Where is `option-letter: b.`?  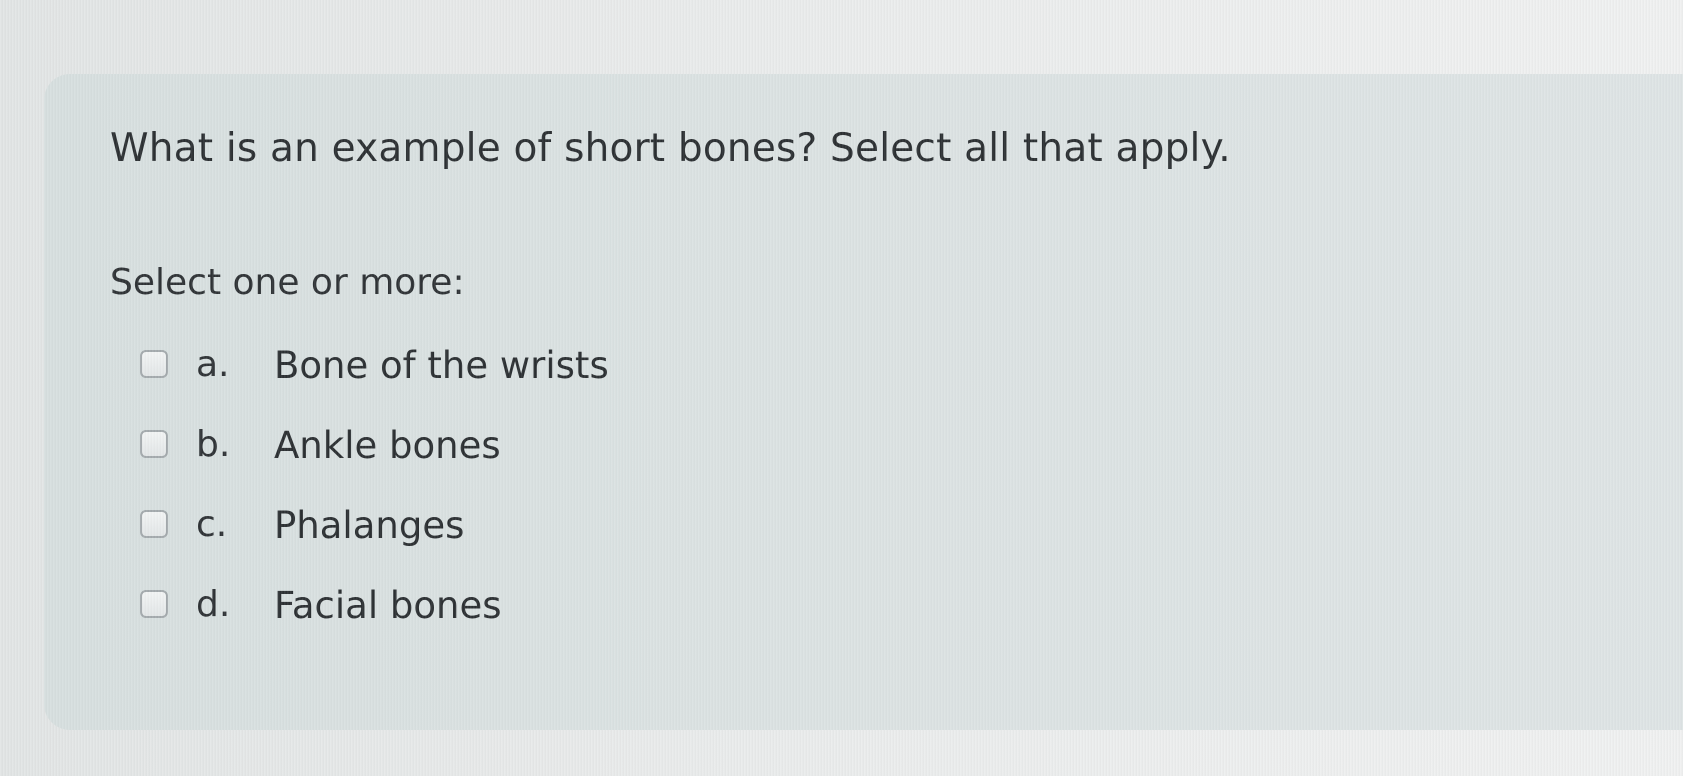 option-letter: b. is located at coordinates (213, 444).